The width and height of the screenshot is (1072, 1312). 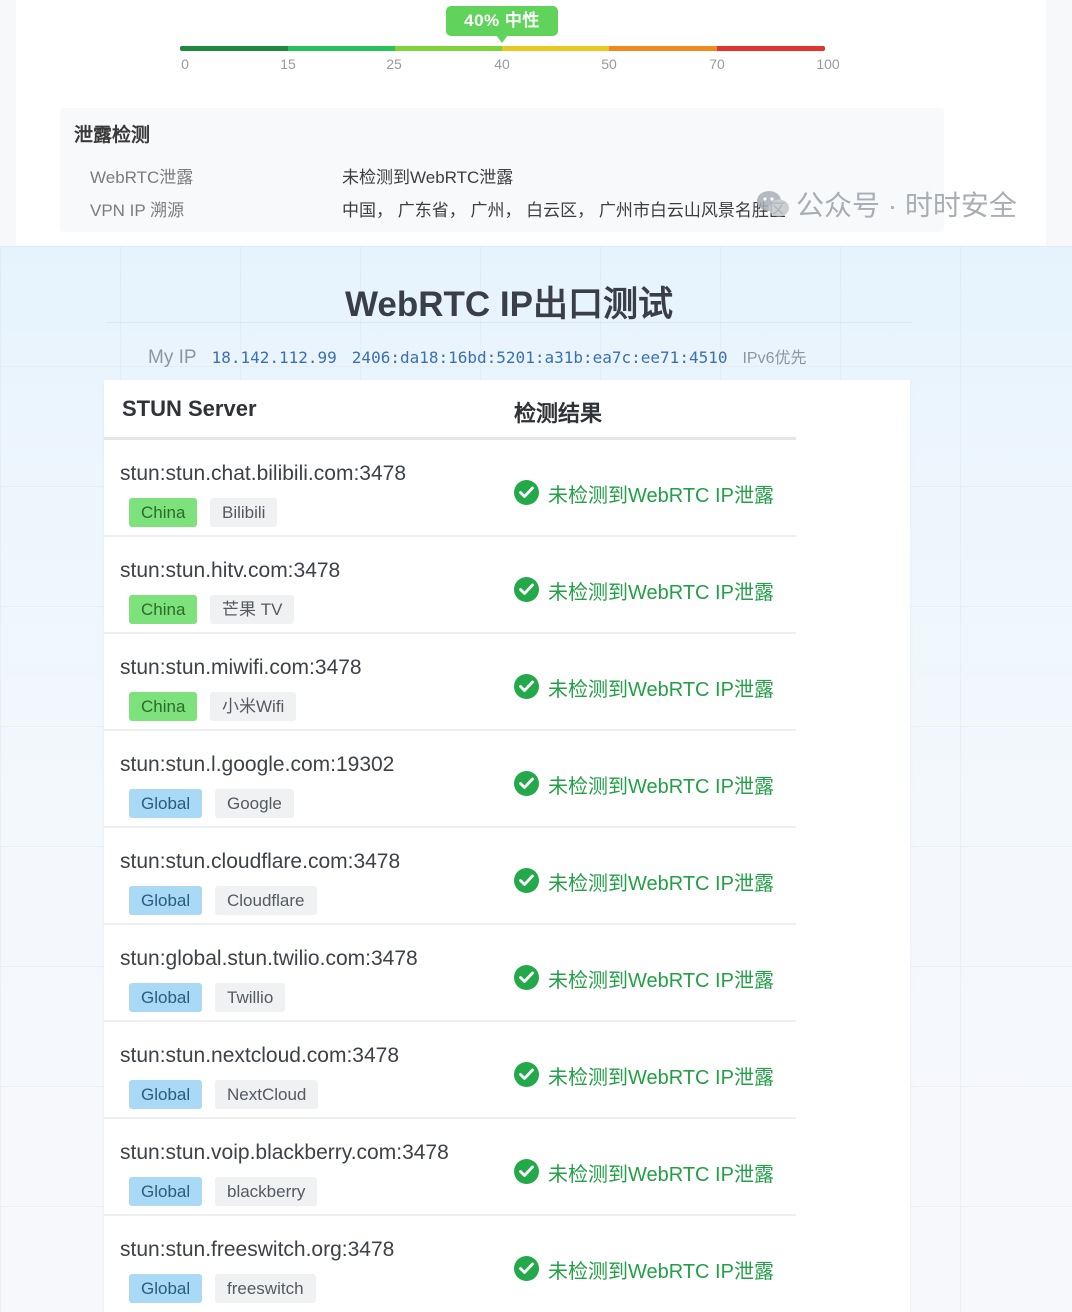 What do you see at coordinates (564, 210) in the screenshot?
I see `vpn-ip-value: 中国， 广东省， 广州， 白云区， 广州市白云山风景名胜区` at bounding box center [564, 210].